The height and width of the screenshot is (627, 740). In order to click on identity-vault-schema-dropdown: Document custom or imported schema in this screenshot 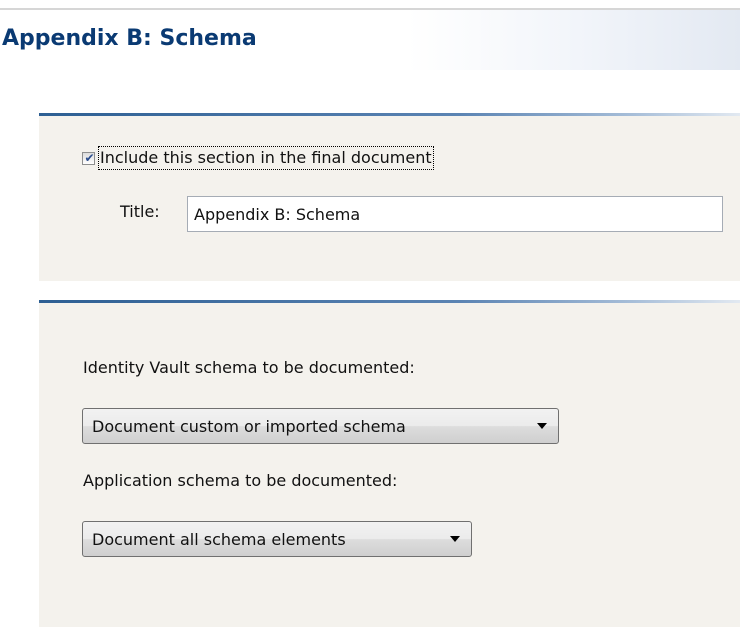, I will do `click(320, 426)`.